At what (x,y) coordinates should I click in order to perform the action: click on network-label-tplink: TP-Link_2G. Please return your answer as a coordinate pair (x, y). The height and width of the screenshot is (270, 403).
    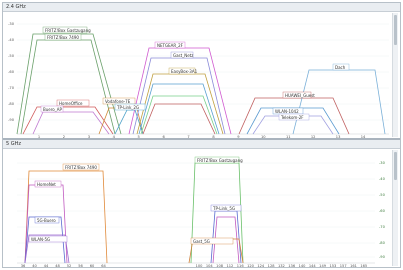
    Looking at the image, I should click on (130, 107).